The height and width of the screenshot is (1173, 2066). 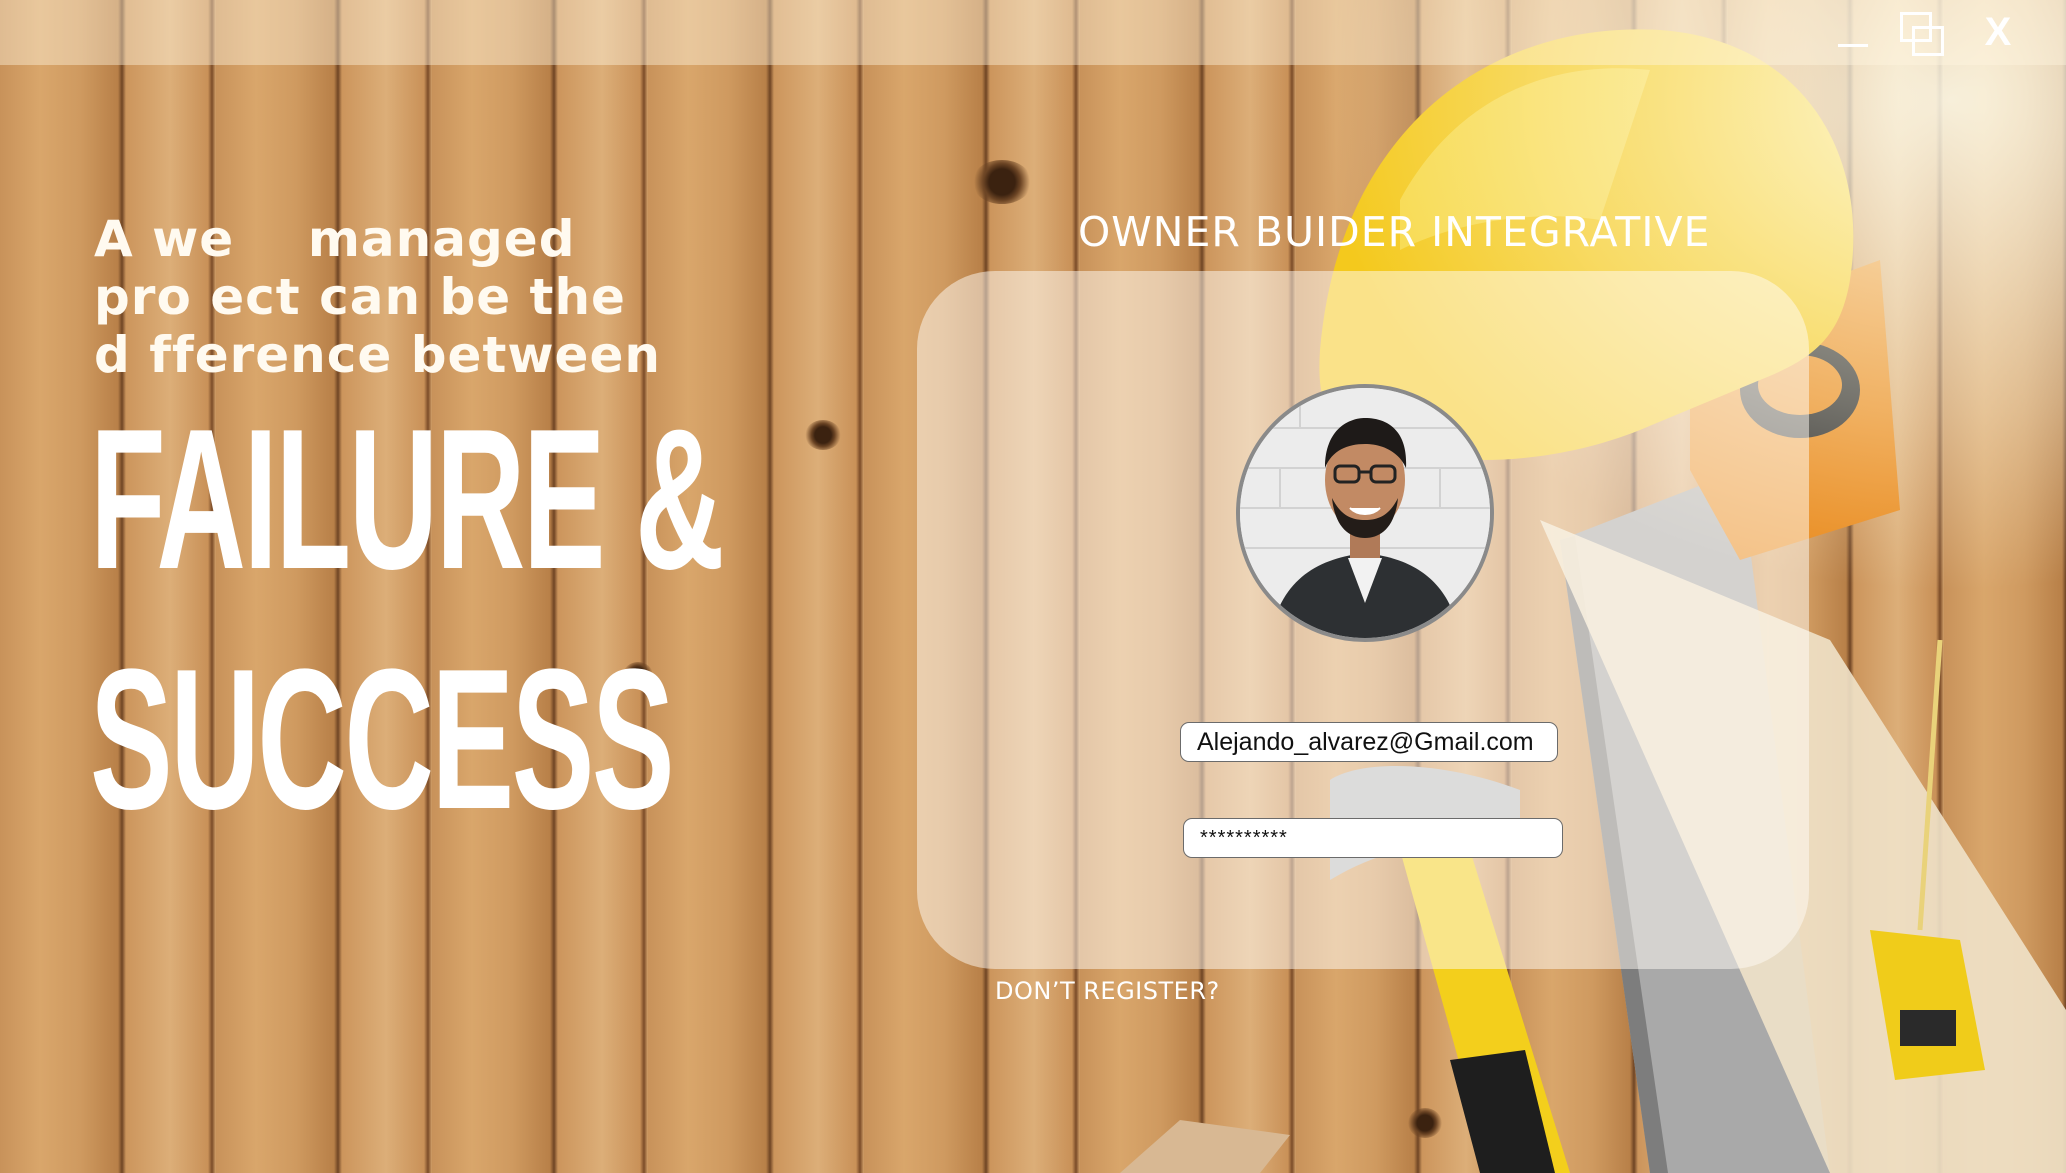 I want to click on tagline-line: d fference between, so click(x=377, y=355).